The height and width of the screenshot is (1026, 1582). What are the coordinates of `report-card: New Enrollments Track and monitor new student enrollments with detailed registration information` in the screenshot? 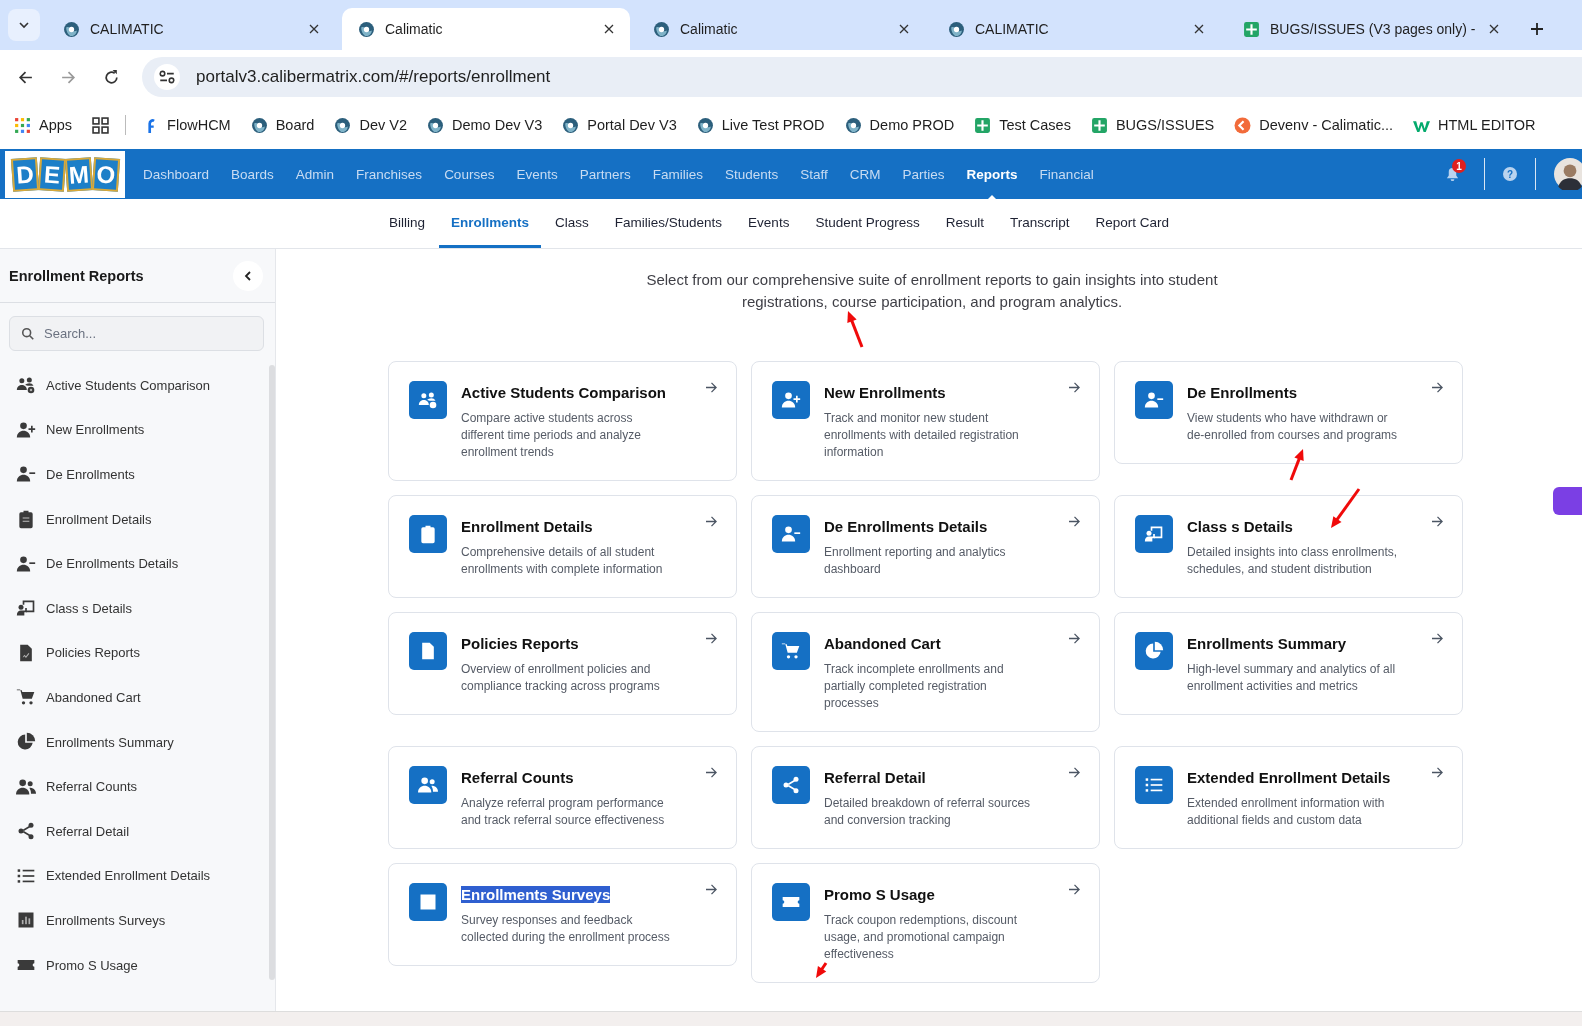 It's located at (925, 421).